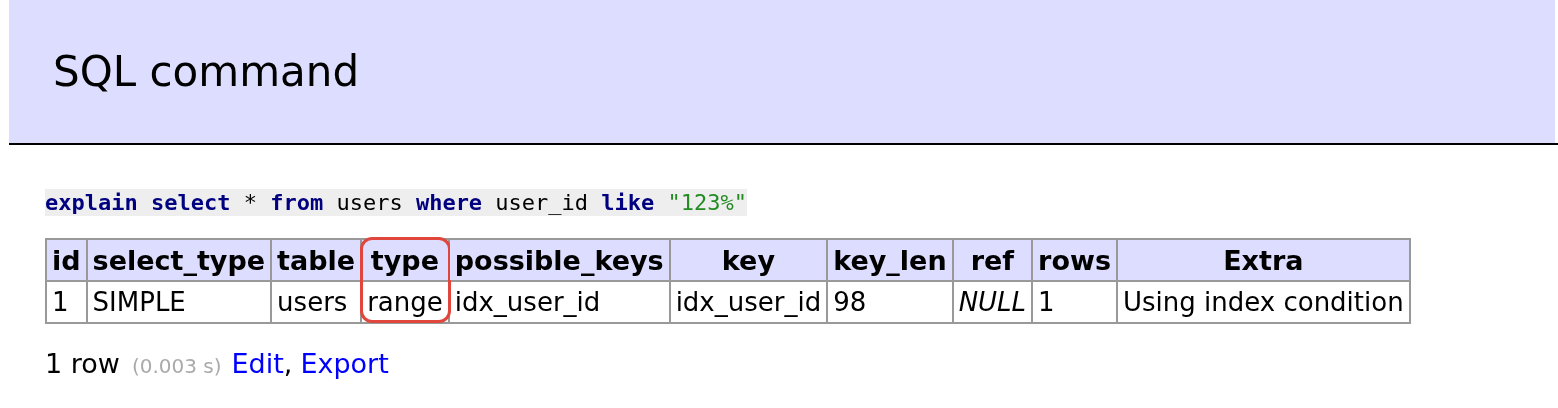 The height and width of the screenshot is (408, 1558). Describe the element at coordinates (890, 302) in the screenshot. I see `table-cell: 98` at that location.